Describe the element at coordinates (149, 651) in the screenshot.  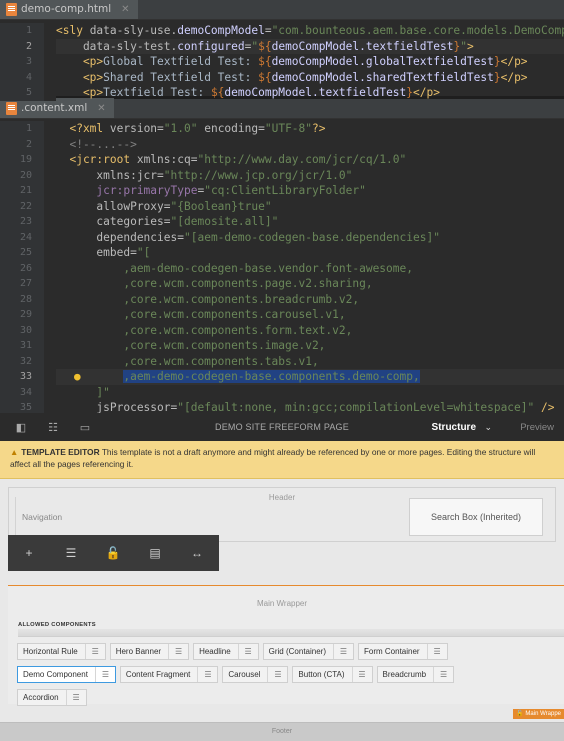
I see `component-chip: Hero Banner ☰` at that location.